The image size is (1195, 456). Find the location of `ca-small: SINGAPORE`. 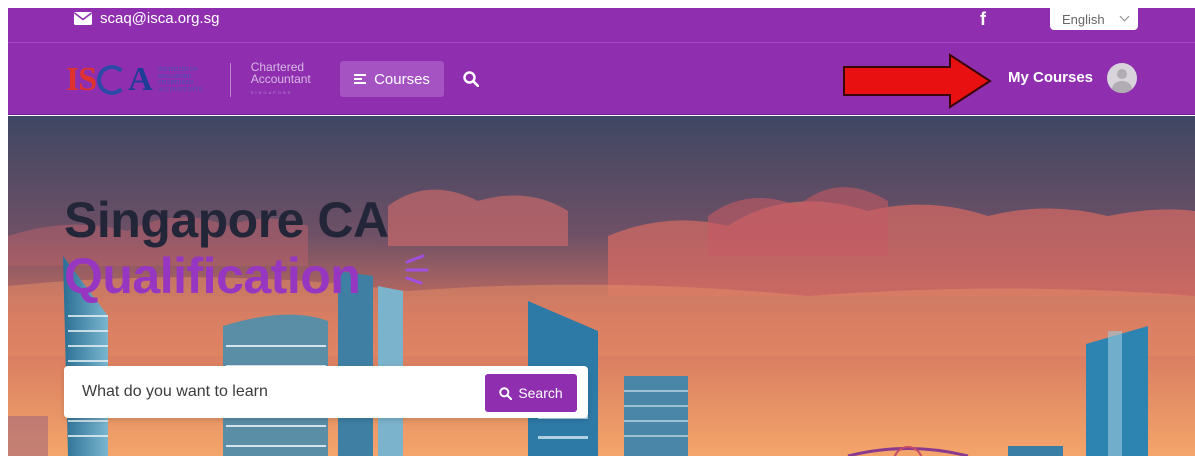

ca-small: SINGAPORE is located at coordinates (271, 92).